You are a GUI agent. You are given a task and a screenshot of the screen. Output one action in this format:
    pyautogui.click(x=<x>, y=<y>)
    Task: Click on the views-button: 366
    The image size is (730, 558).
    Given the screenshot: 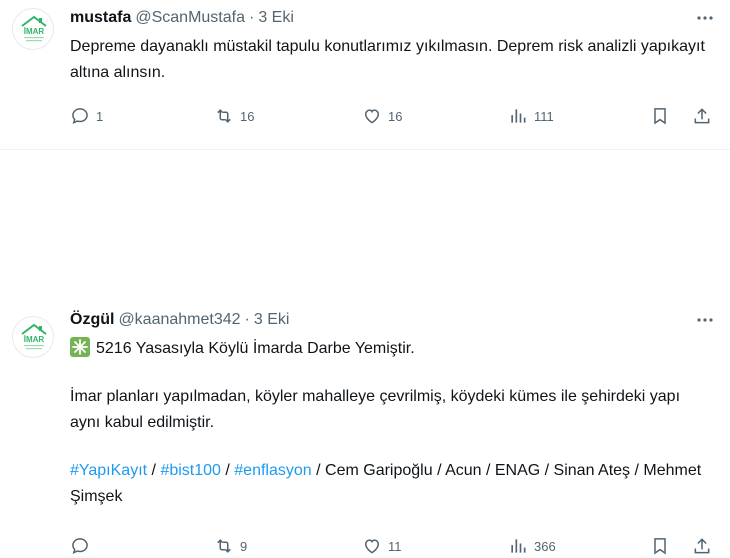 What is the action you would take?
    pyautogui.click(x=532, y=546)
    